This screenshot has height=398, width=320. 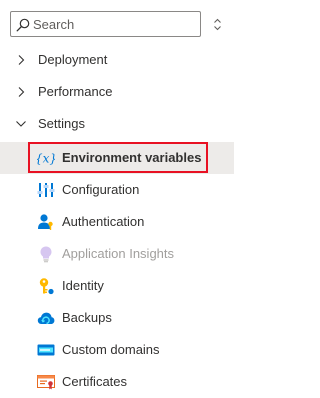 What do you see at coordinates (45, 222) in the screenshot?
I see `authentication-icon` at bounding box center [45, 222].